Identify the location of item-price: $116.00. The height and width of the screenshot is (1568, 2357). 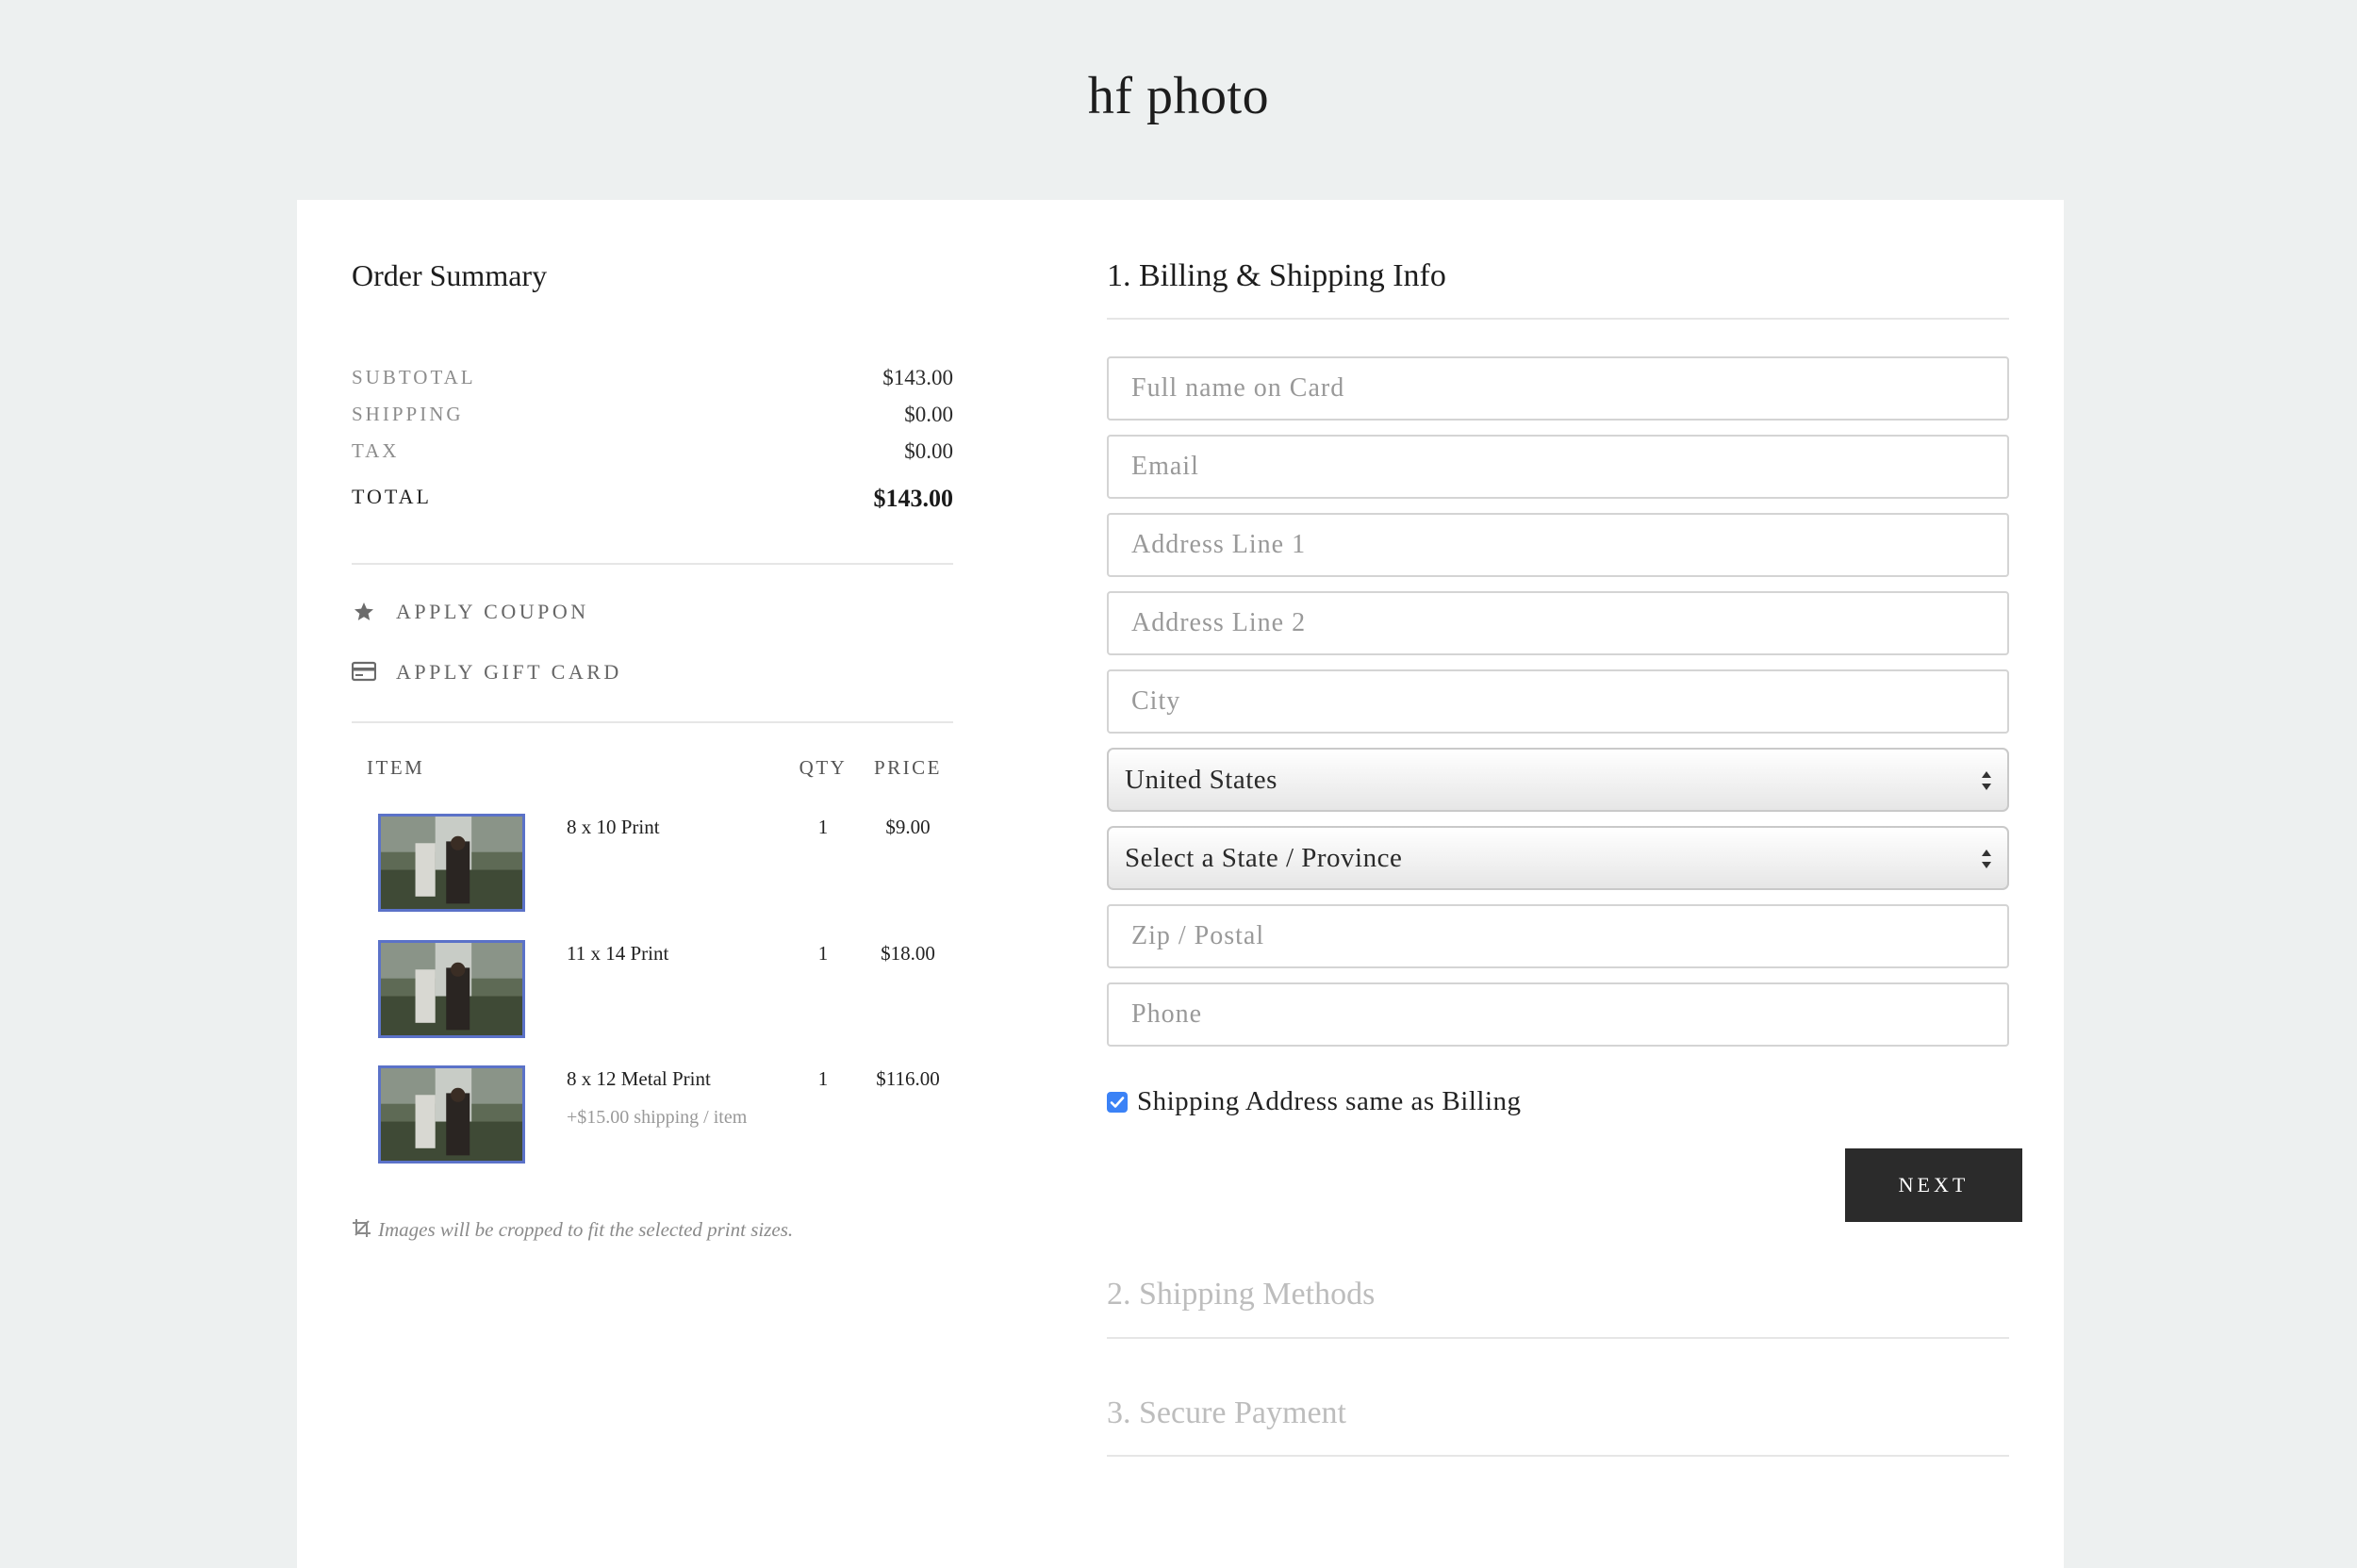
(908, 1078).